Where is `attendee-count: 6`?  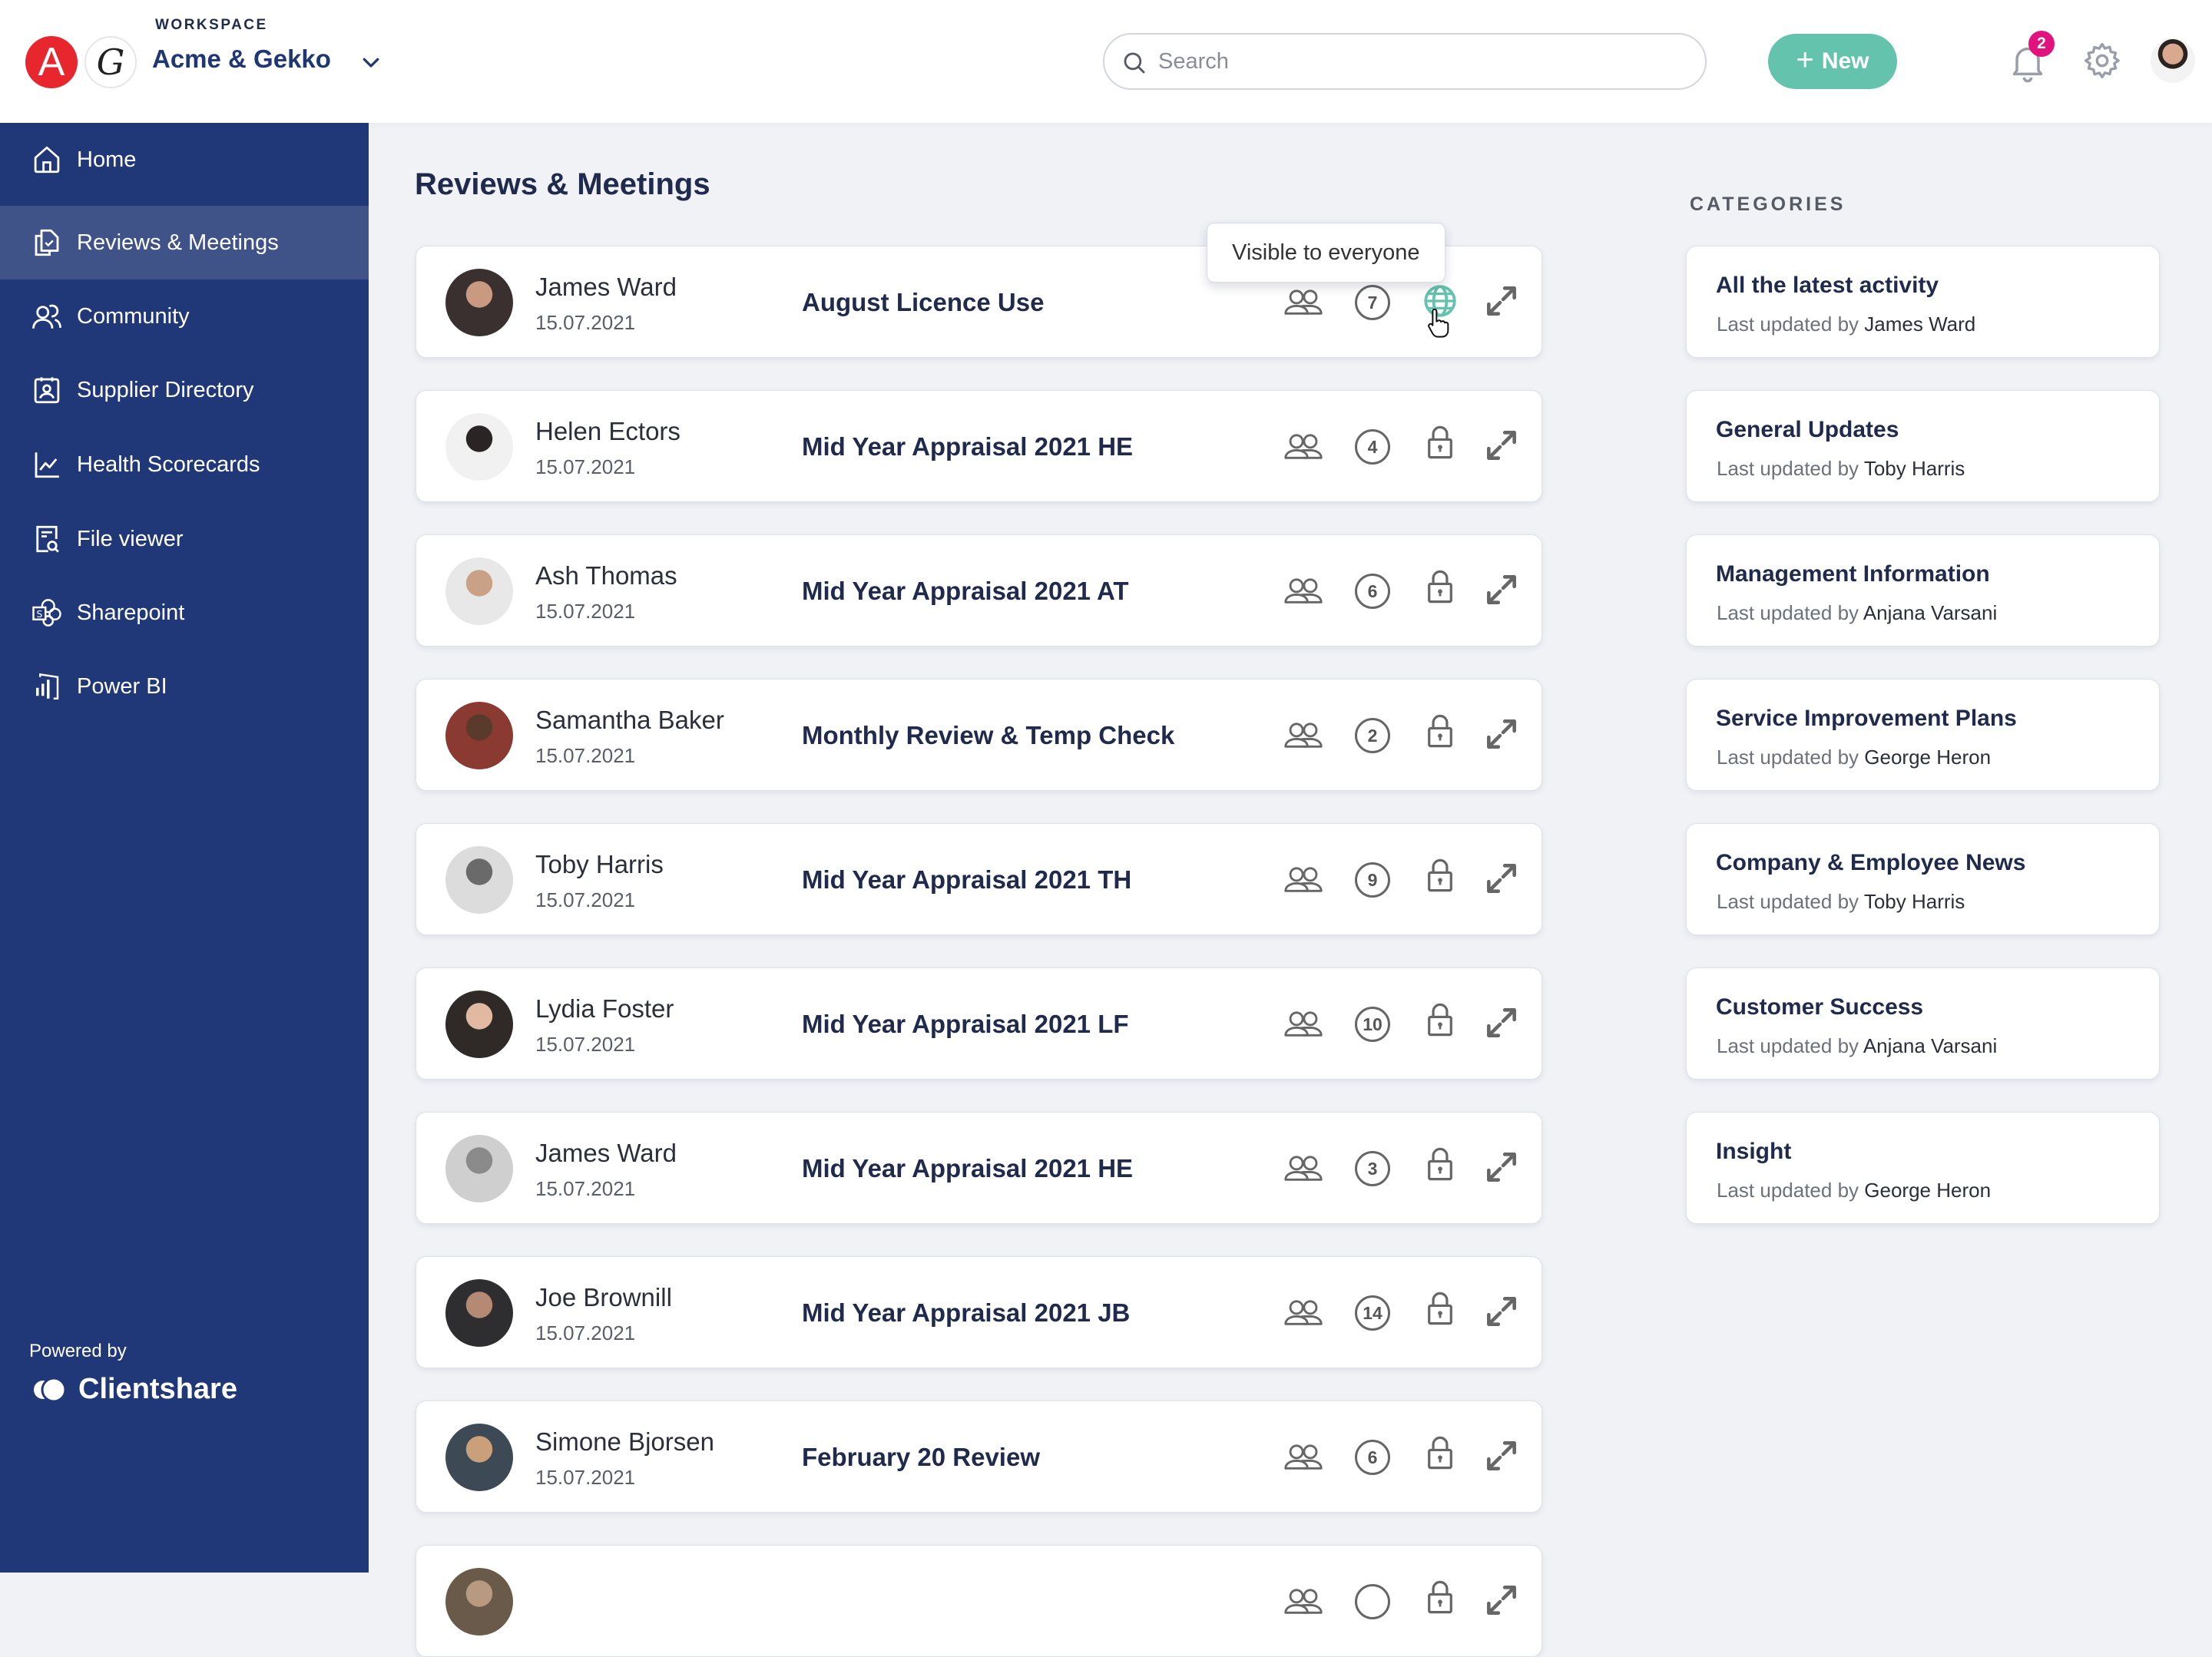
attendee-count: 6 is located at coordinates (1372, 1457).